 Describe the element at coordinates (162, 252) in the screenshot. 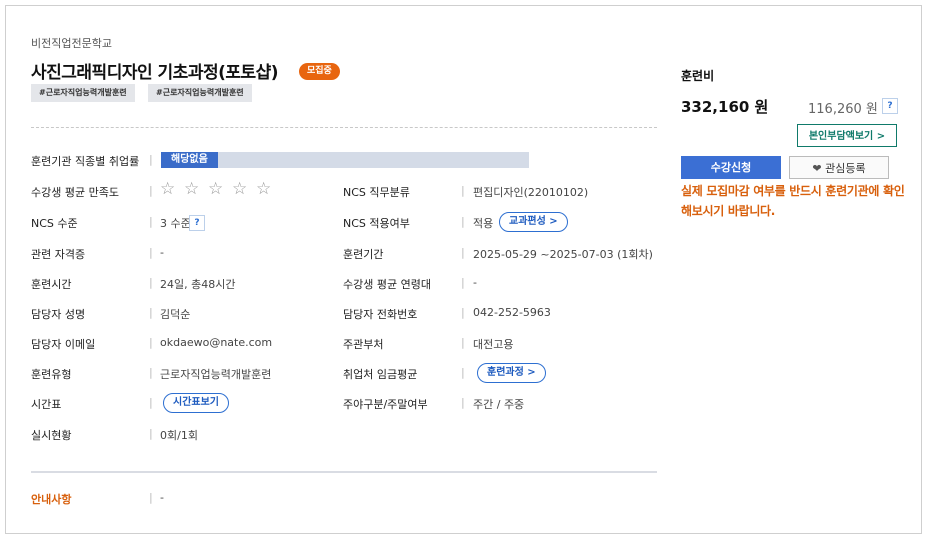

I see `cert-value: -` at that location.